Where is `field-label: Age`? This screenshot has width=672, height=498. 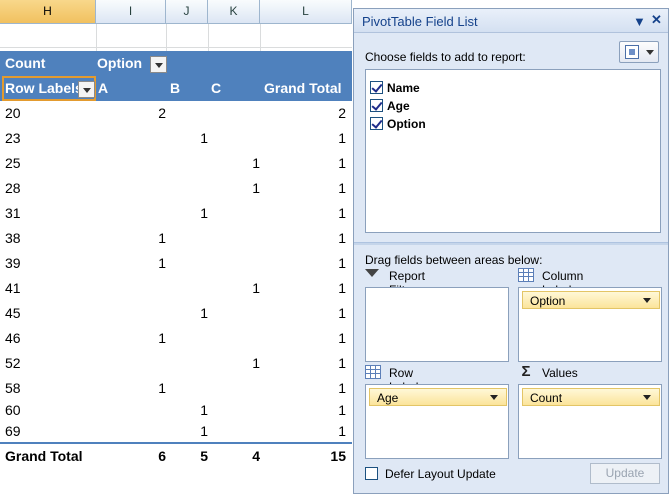
field-label: Age is located at coordinates (398, 106).